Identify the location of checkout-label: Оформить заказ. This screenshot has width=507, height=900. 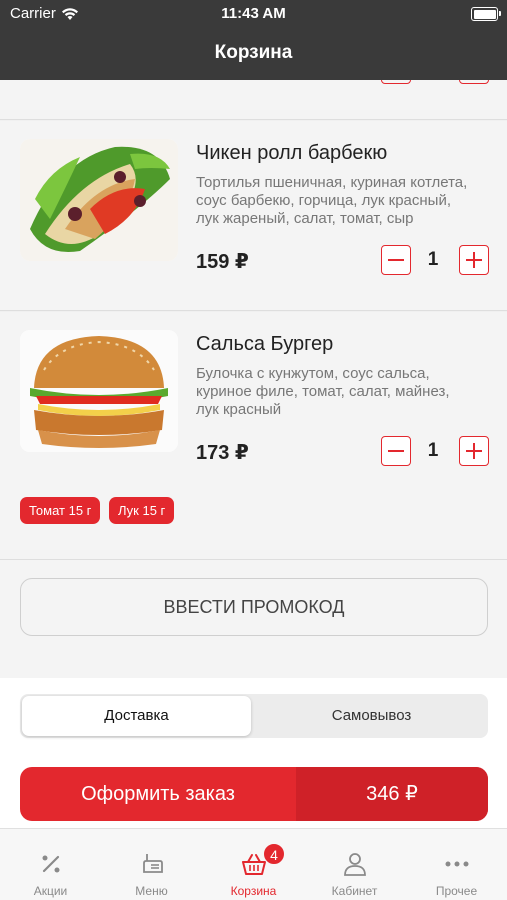
(158, 794).